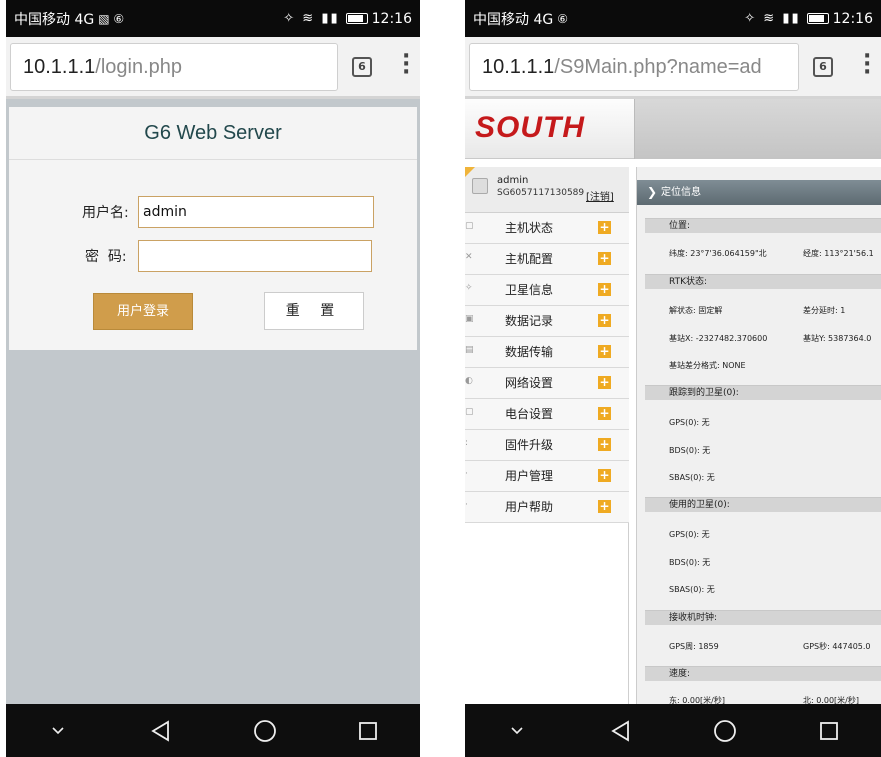 This screenshot has width=881, height=757. I want to click on avatar-icon, so click(480, 186).